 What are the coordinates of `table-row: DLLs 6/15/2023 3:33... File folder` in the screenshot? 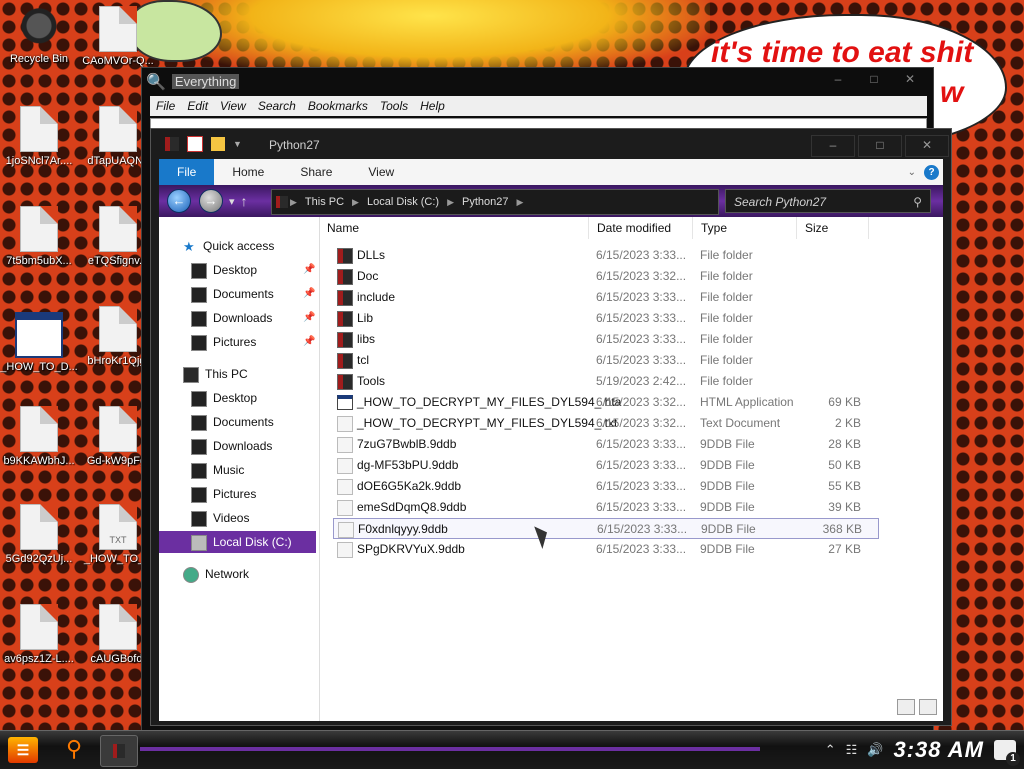 It's located at (606, 255).